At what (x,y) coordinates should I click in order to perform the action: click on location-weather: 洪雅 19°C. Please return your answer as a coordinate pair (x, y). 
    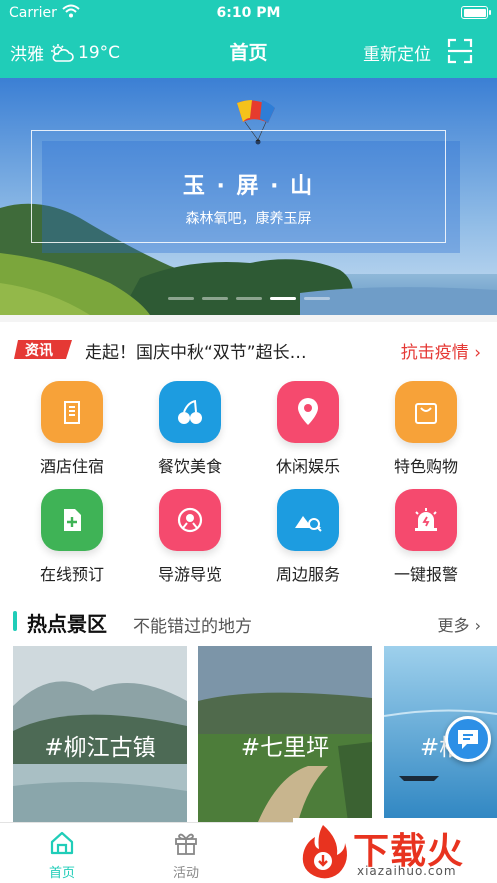
    Looking at the image, I should click on (65, 53).